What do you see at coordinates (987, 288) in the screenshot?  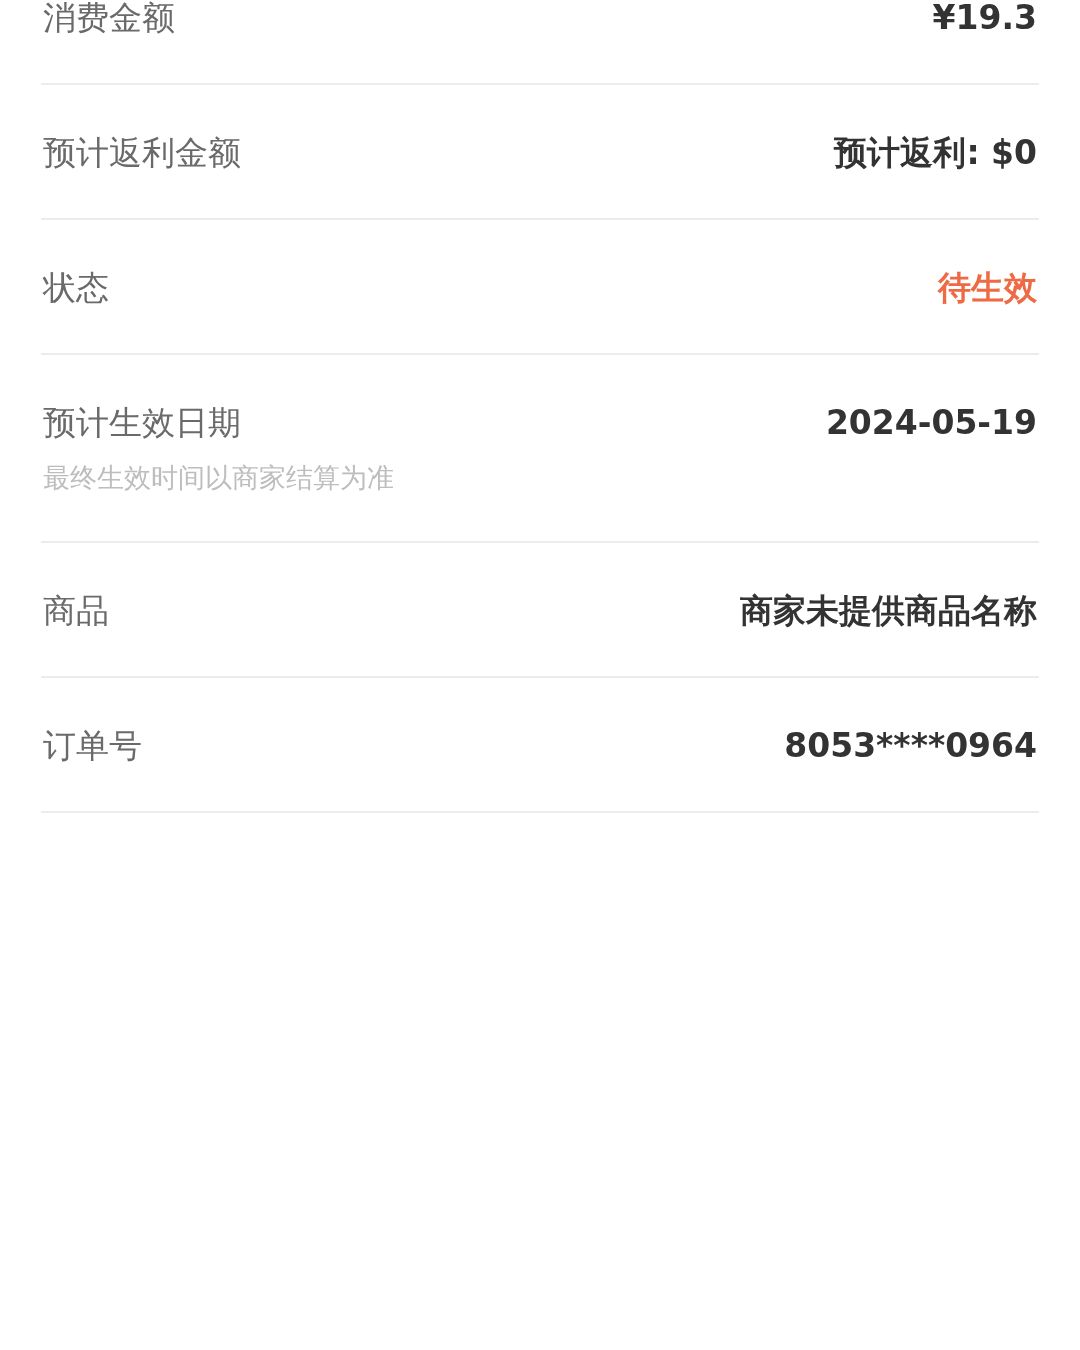 I see `field-value: 待生效` at bounding box center [987, 288].